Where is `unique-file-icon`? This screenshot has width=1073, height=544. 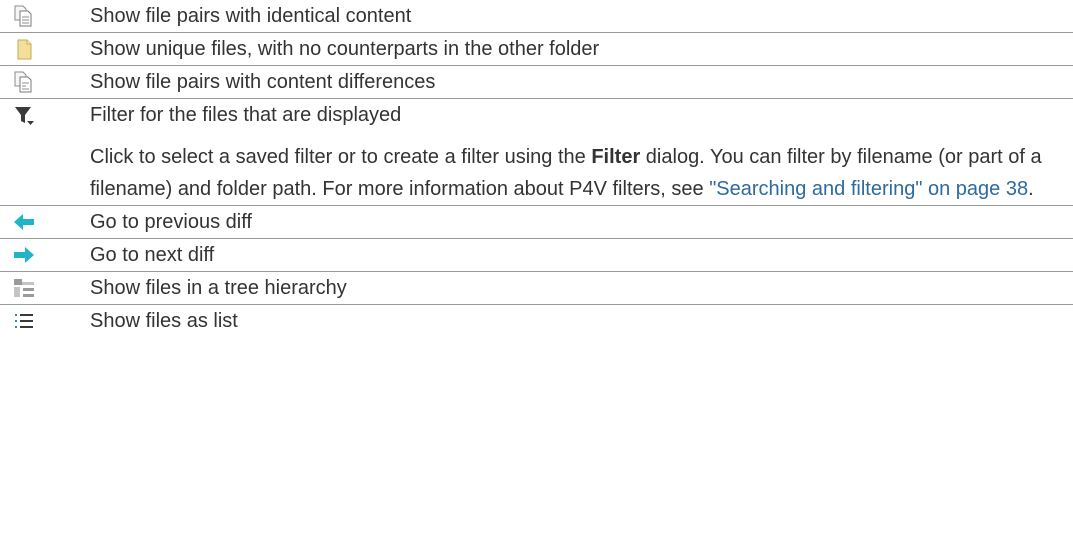 unique-file-icon is located at coordinates (24, 49).